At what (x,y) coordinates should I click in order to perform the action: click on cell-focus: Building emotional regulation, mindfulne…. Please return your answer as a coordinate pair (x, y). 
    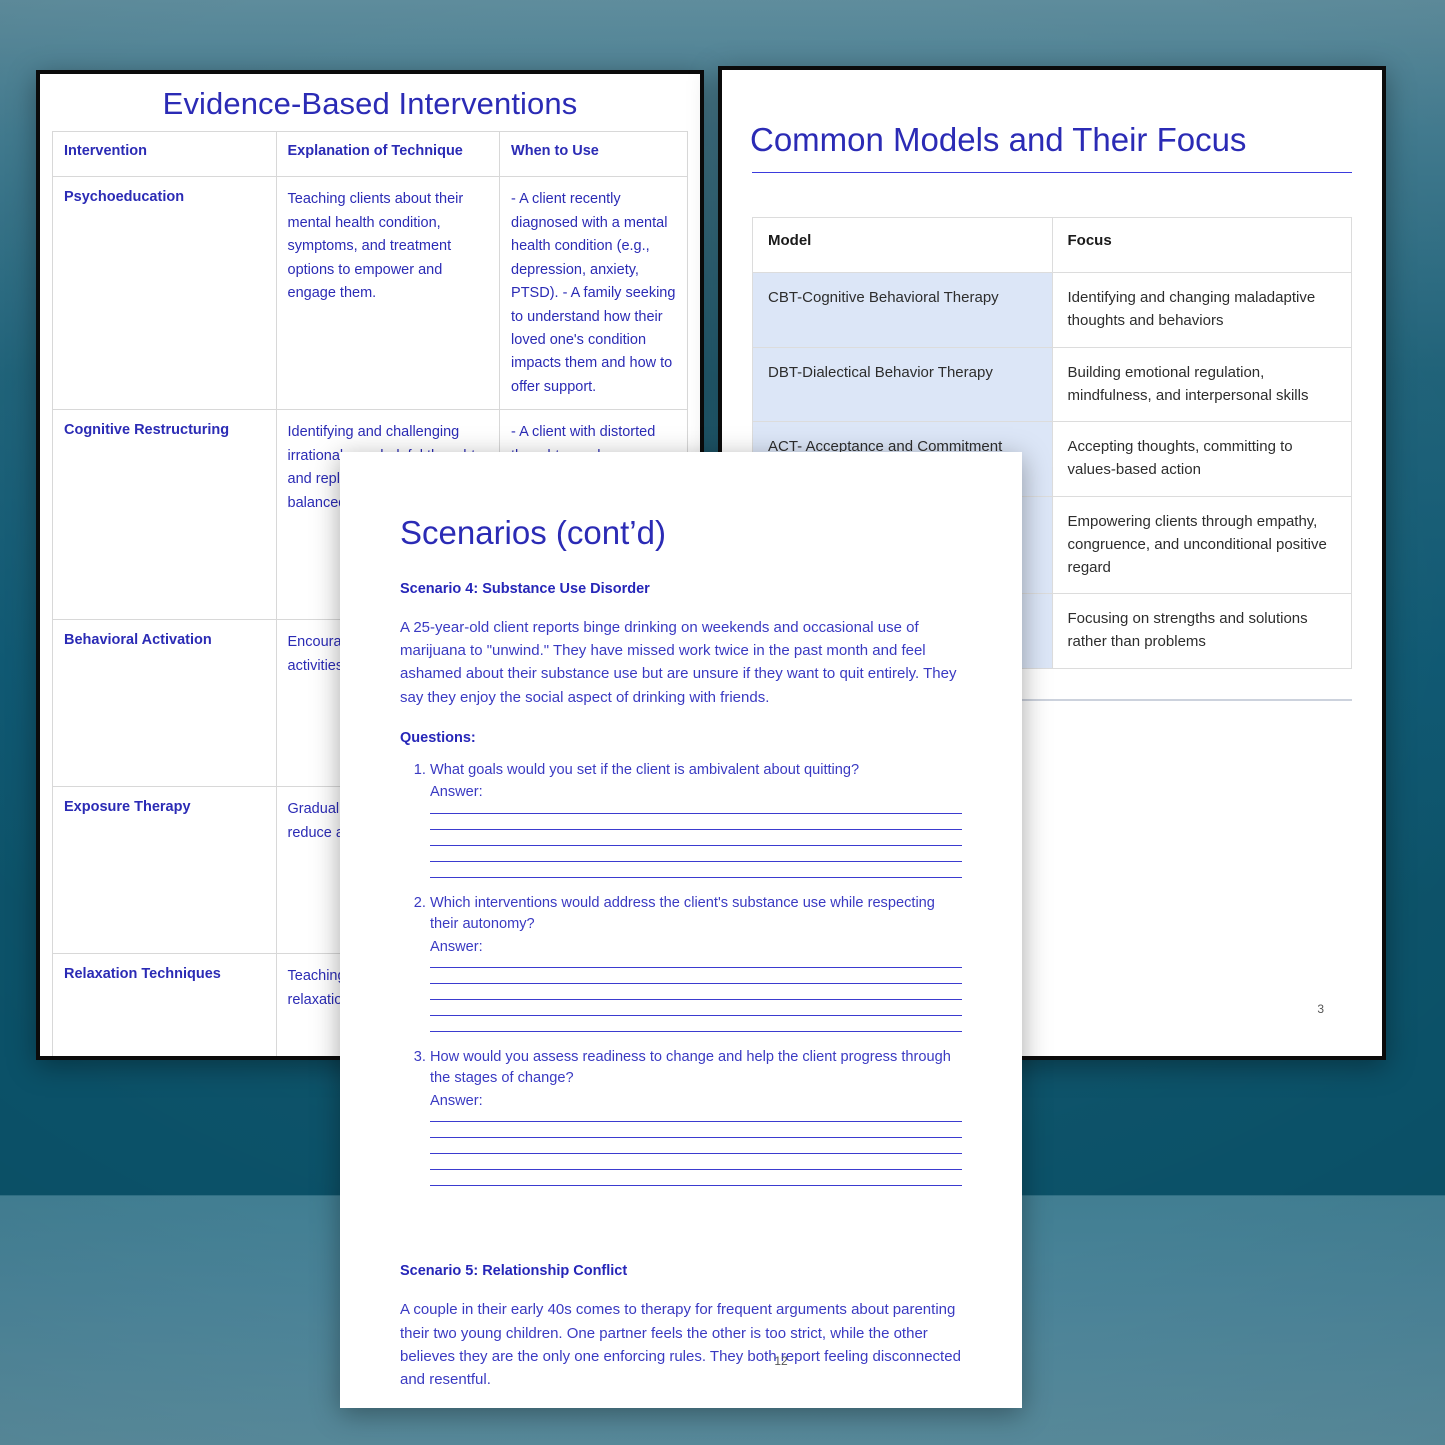
    Looking at the image, I should click on (1201, 384).